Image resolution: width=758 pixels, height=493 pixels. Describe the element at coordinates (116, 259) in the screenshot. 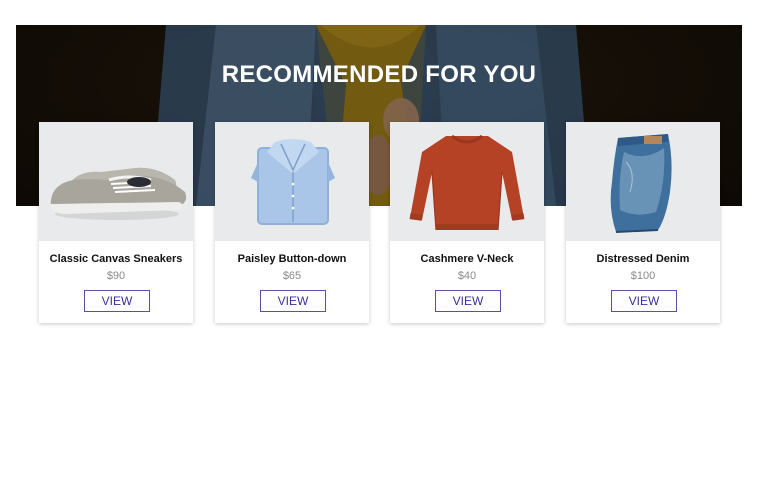

I see `product-name: Classic Canvas Sneakers` at that location.